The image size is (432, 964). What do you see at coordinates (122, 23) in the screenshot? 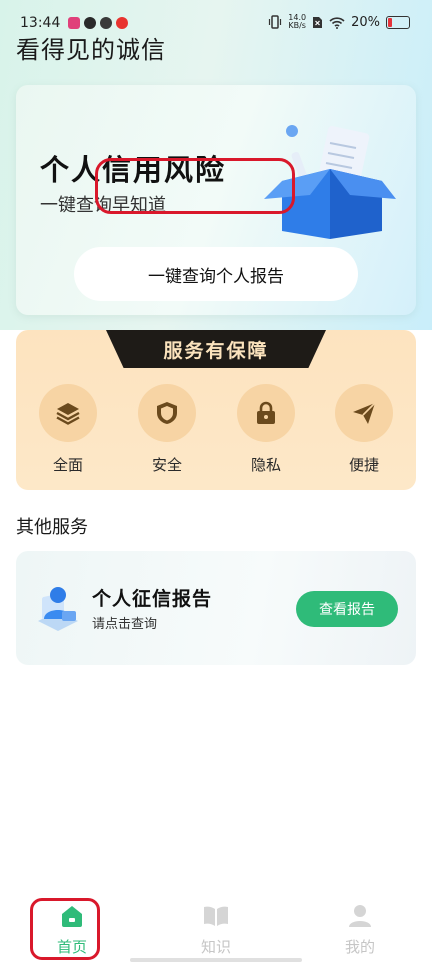
I see `weibo-icon` at bounding box center [122, 23].